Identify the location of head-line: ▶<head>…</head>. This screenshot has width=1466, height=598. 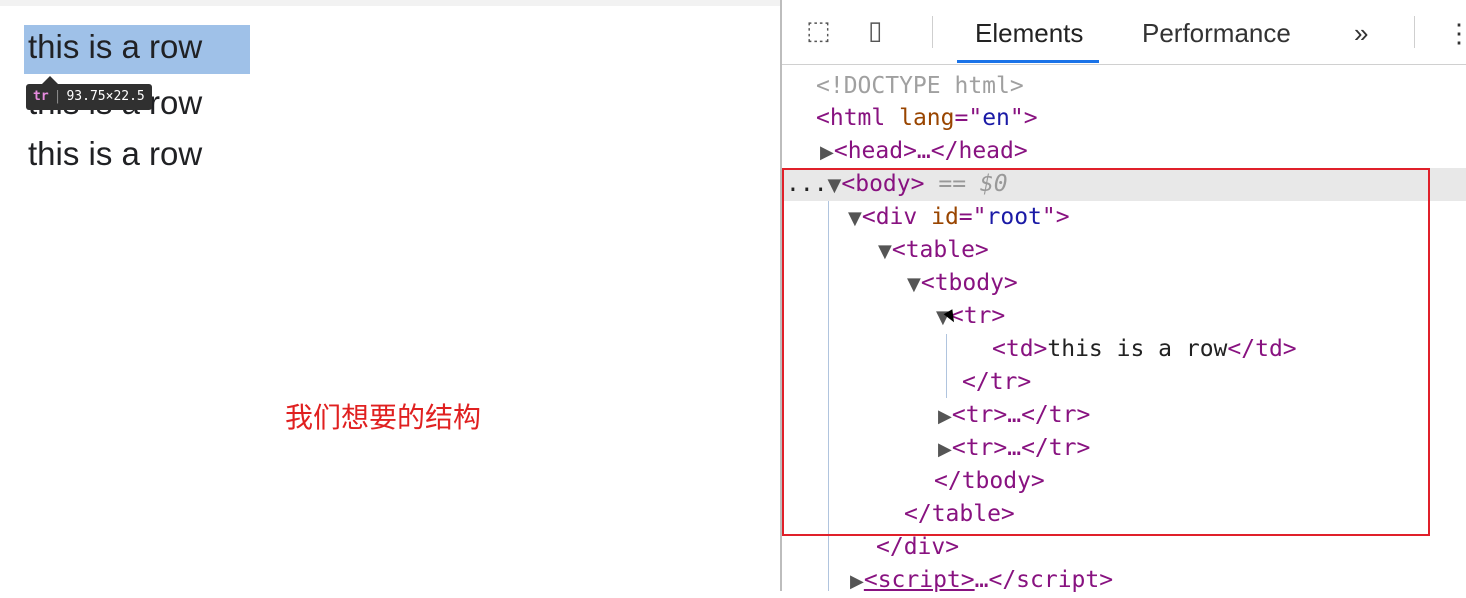
(924, 152).